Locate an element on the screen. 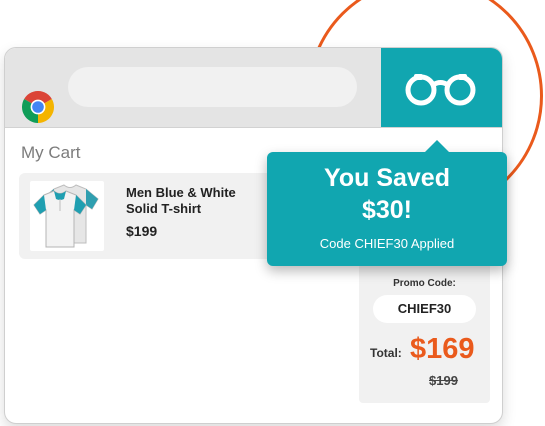 This screenshot has width=545, height=426. total-label: Total: is located at coordinates (386, 353).